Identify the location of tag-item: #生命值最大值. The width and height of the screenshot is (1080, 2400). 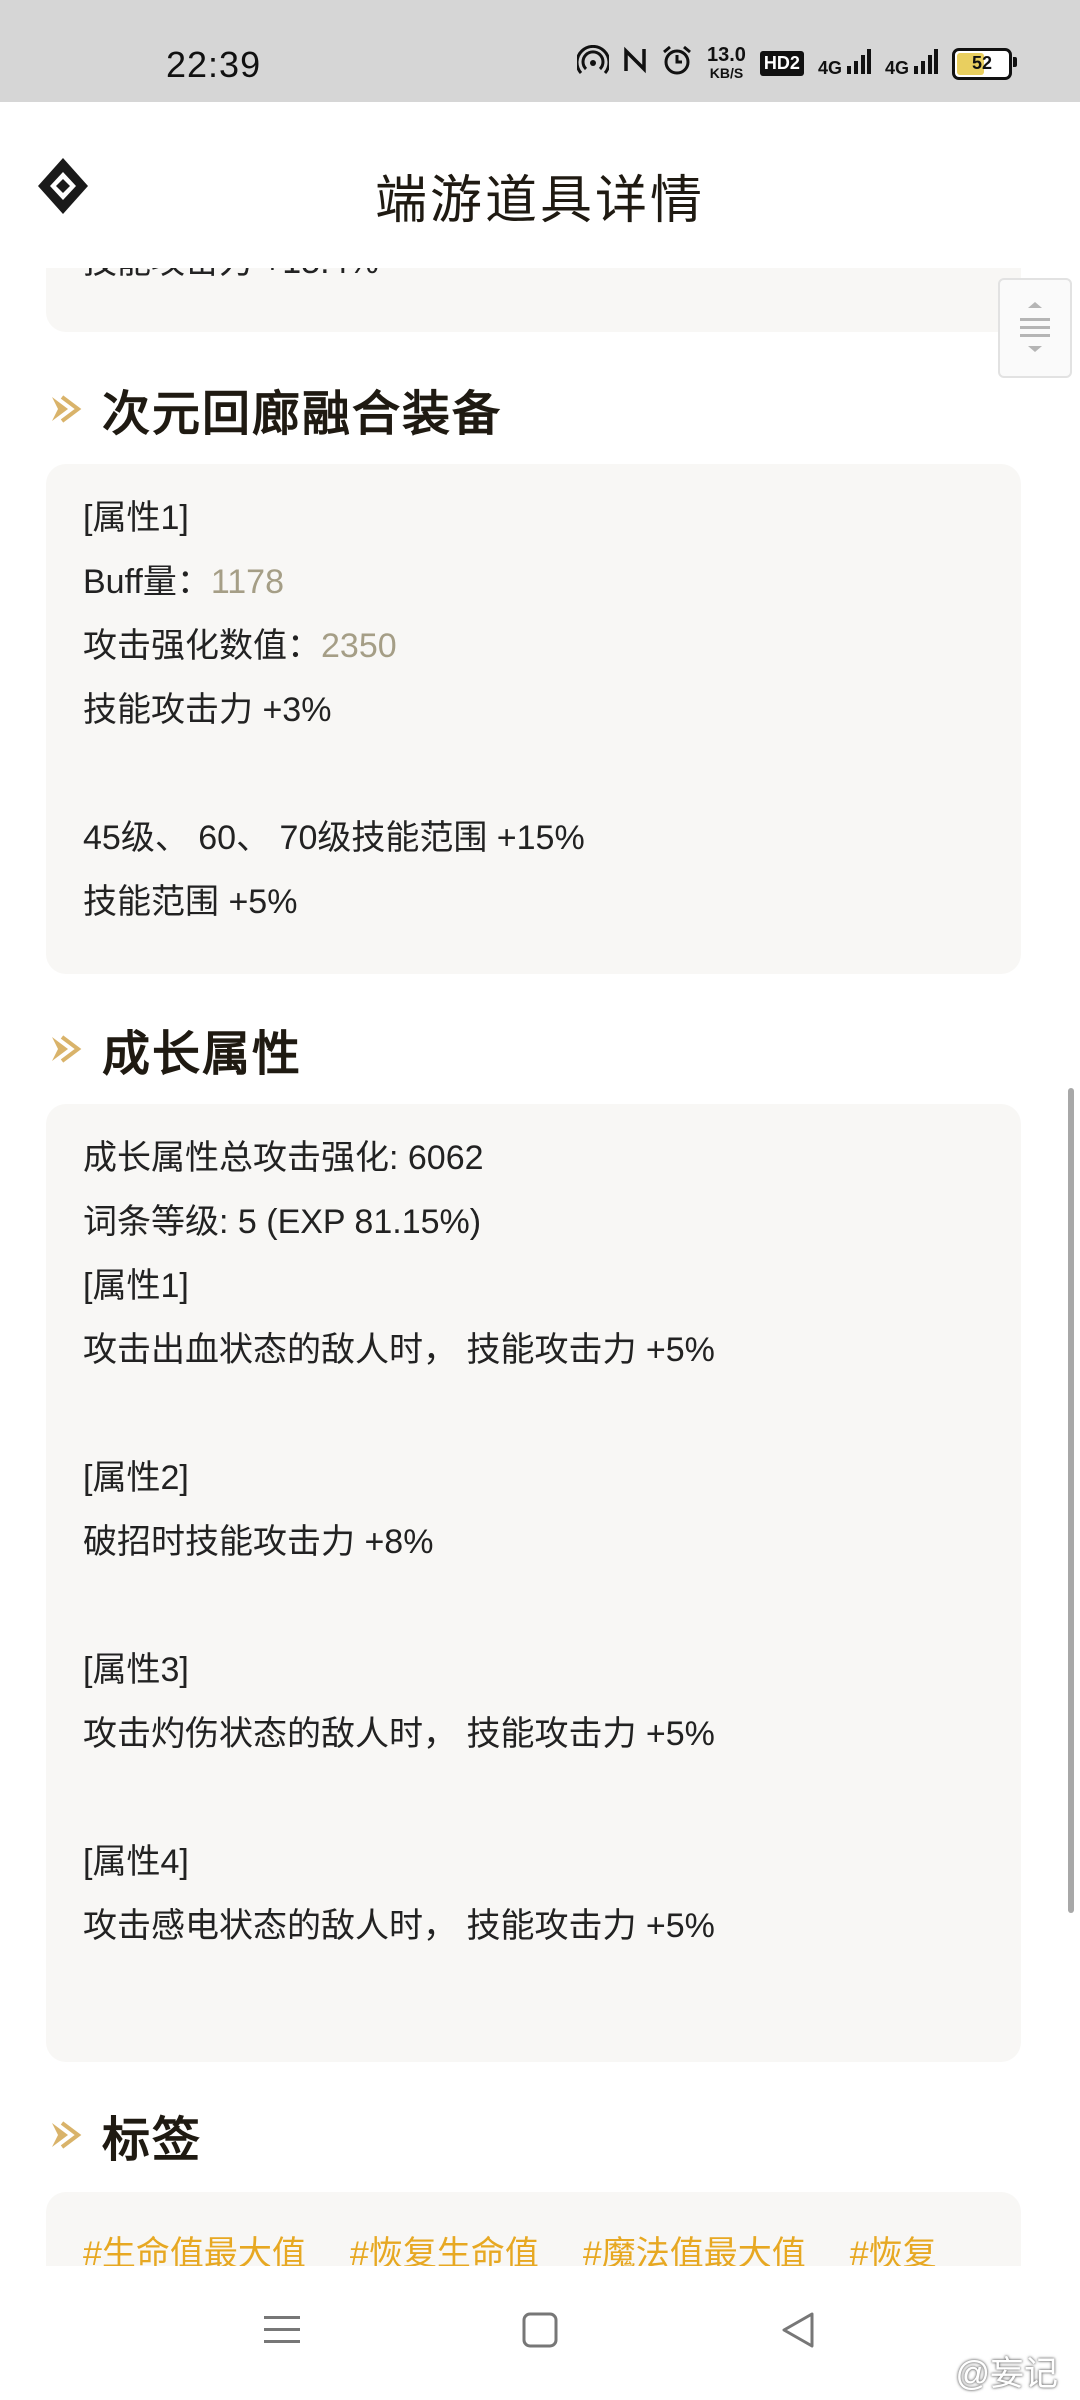
(194, 2246).